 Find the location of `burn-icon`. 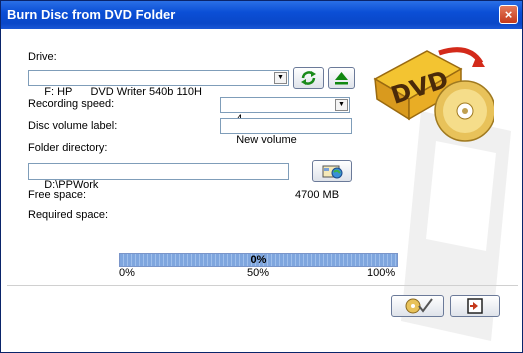

burn-icon is located at coordinates (419, 306).